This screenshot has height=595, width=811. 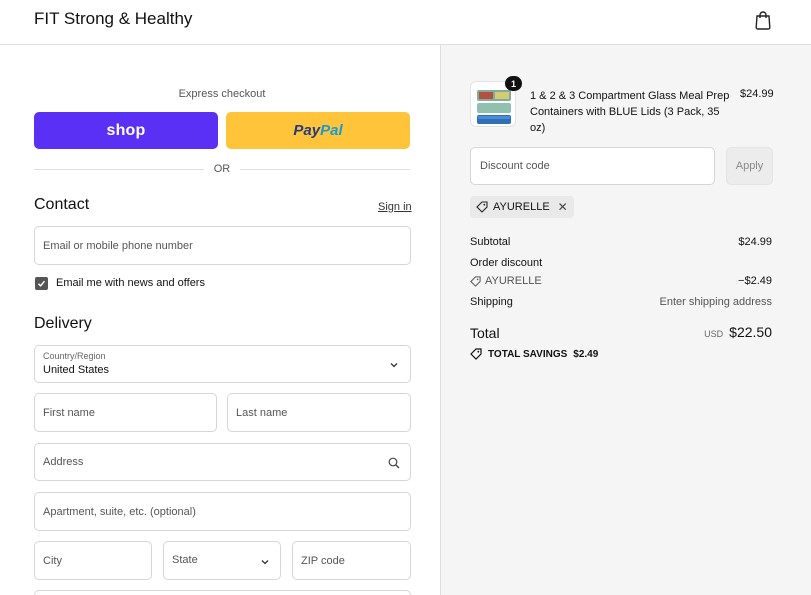 What do you see at coordinates (76, 370) in the screenshot?
I see `country-value: United States` at bounding box center [76, 370].